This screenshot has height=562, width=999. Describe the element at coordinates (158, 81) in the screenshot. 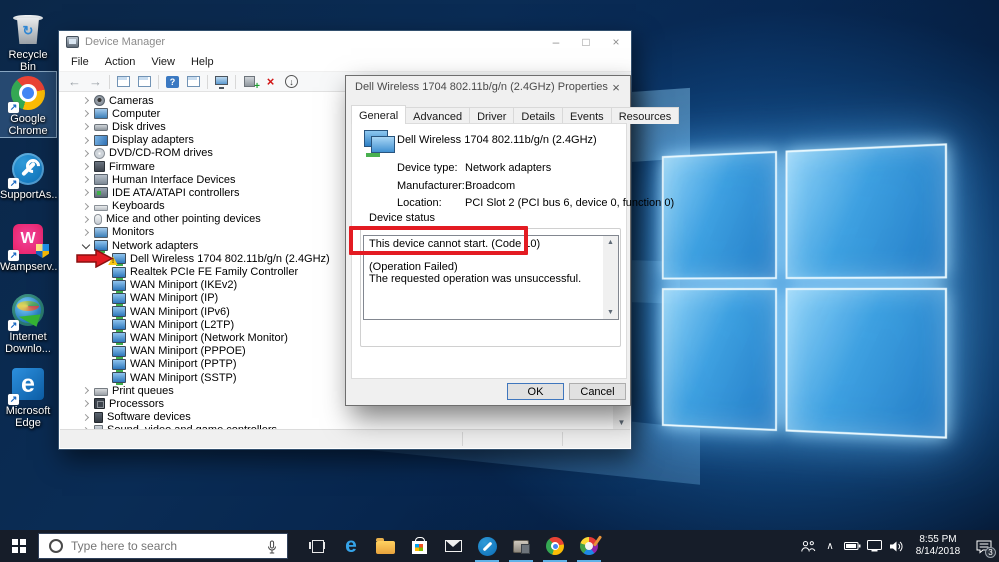

I see `toolbar-separator` at that location.